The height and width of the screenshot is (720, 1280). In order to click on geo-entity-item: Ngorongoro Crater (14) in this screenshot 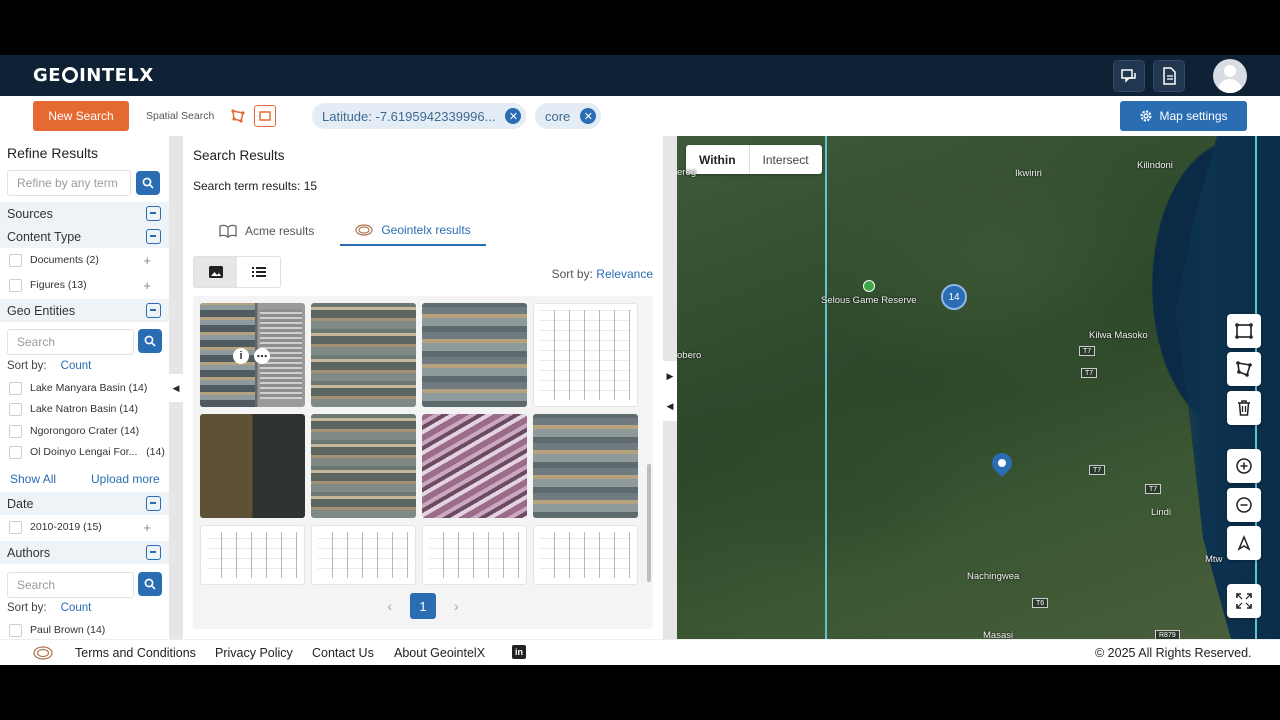, I will do `click(74, 431)`.